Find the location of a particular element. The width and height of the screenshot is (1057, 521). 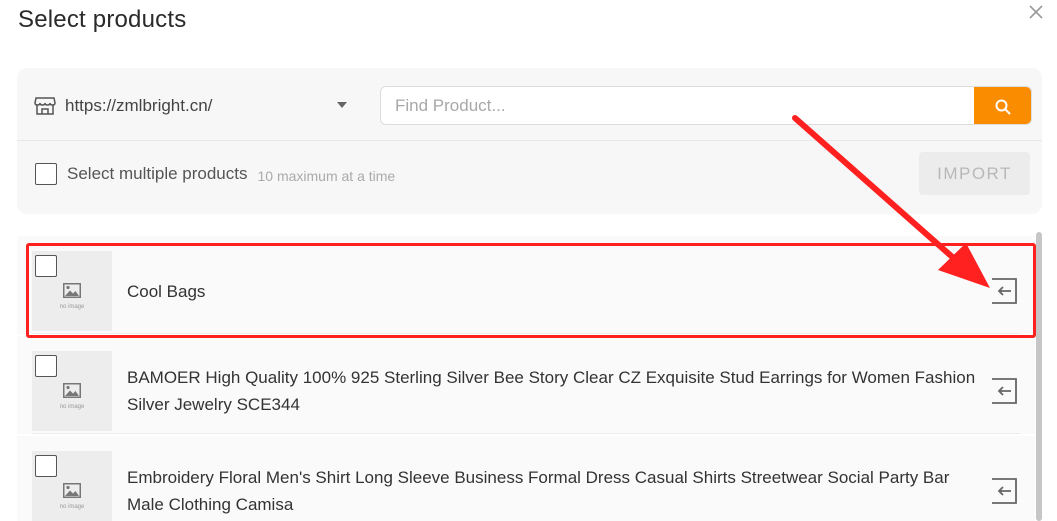

list-scrollbar is located at coordinates (1039, 376).